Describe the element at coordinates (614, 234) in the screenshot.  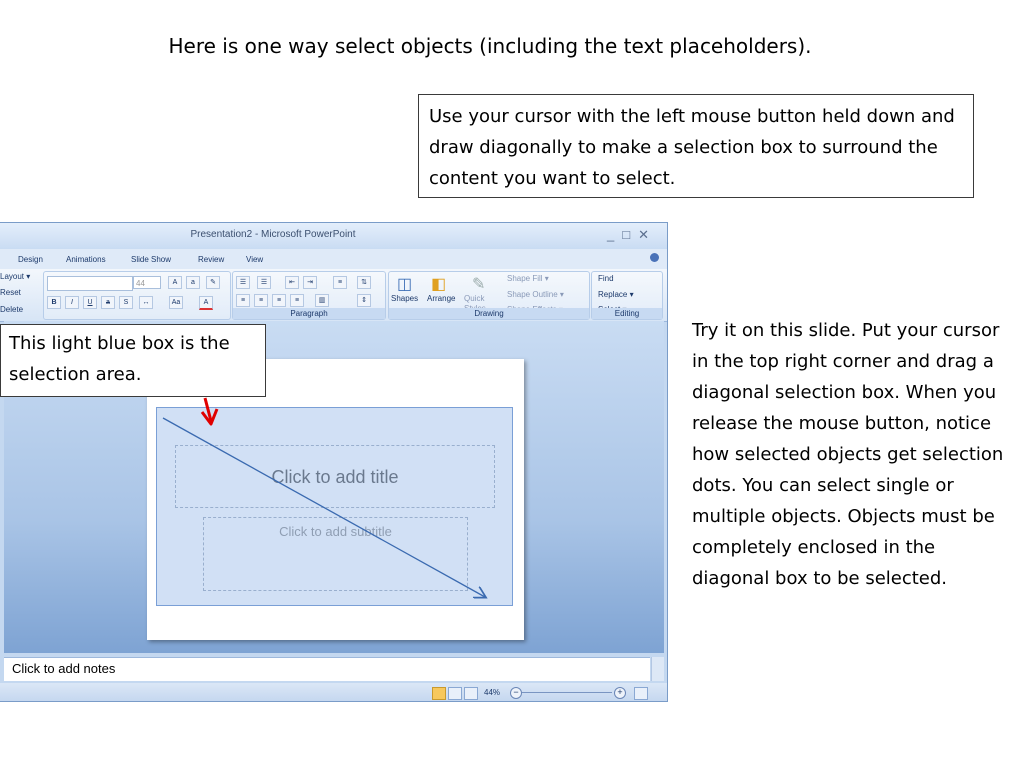
I see `minimize-icon: _` at that location.